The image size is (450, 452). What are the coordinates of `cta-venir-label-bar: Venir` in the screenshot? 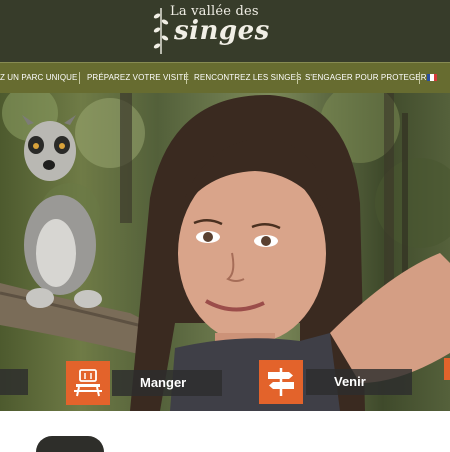 It's located at (359, 382).